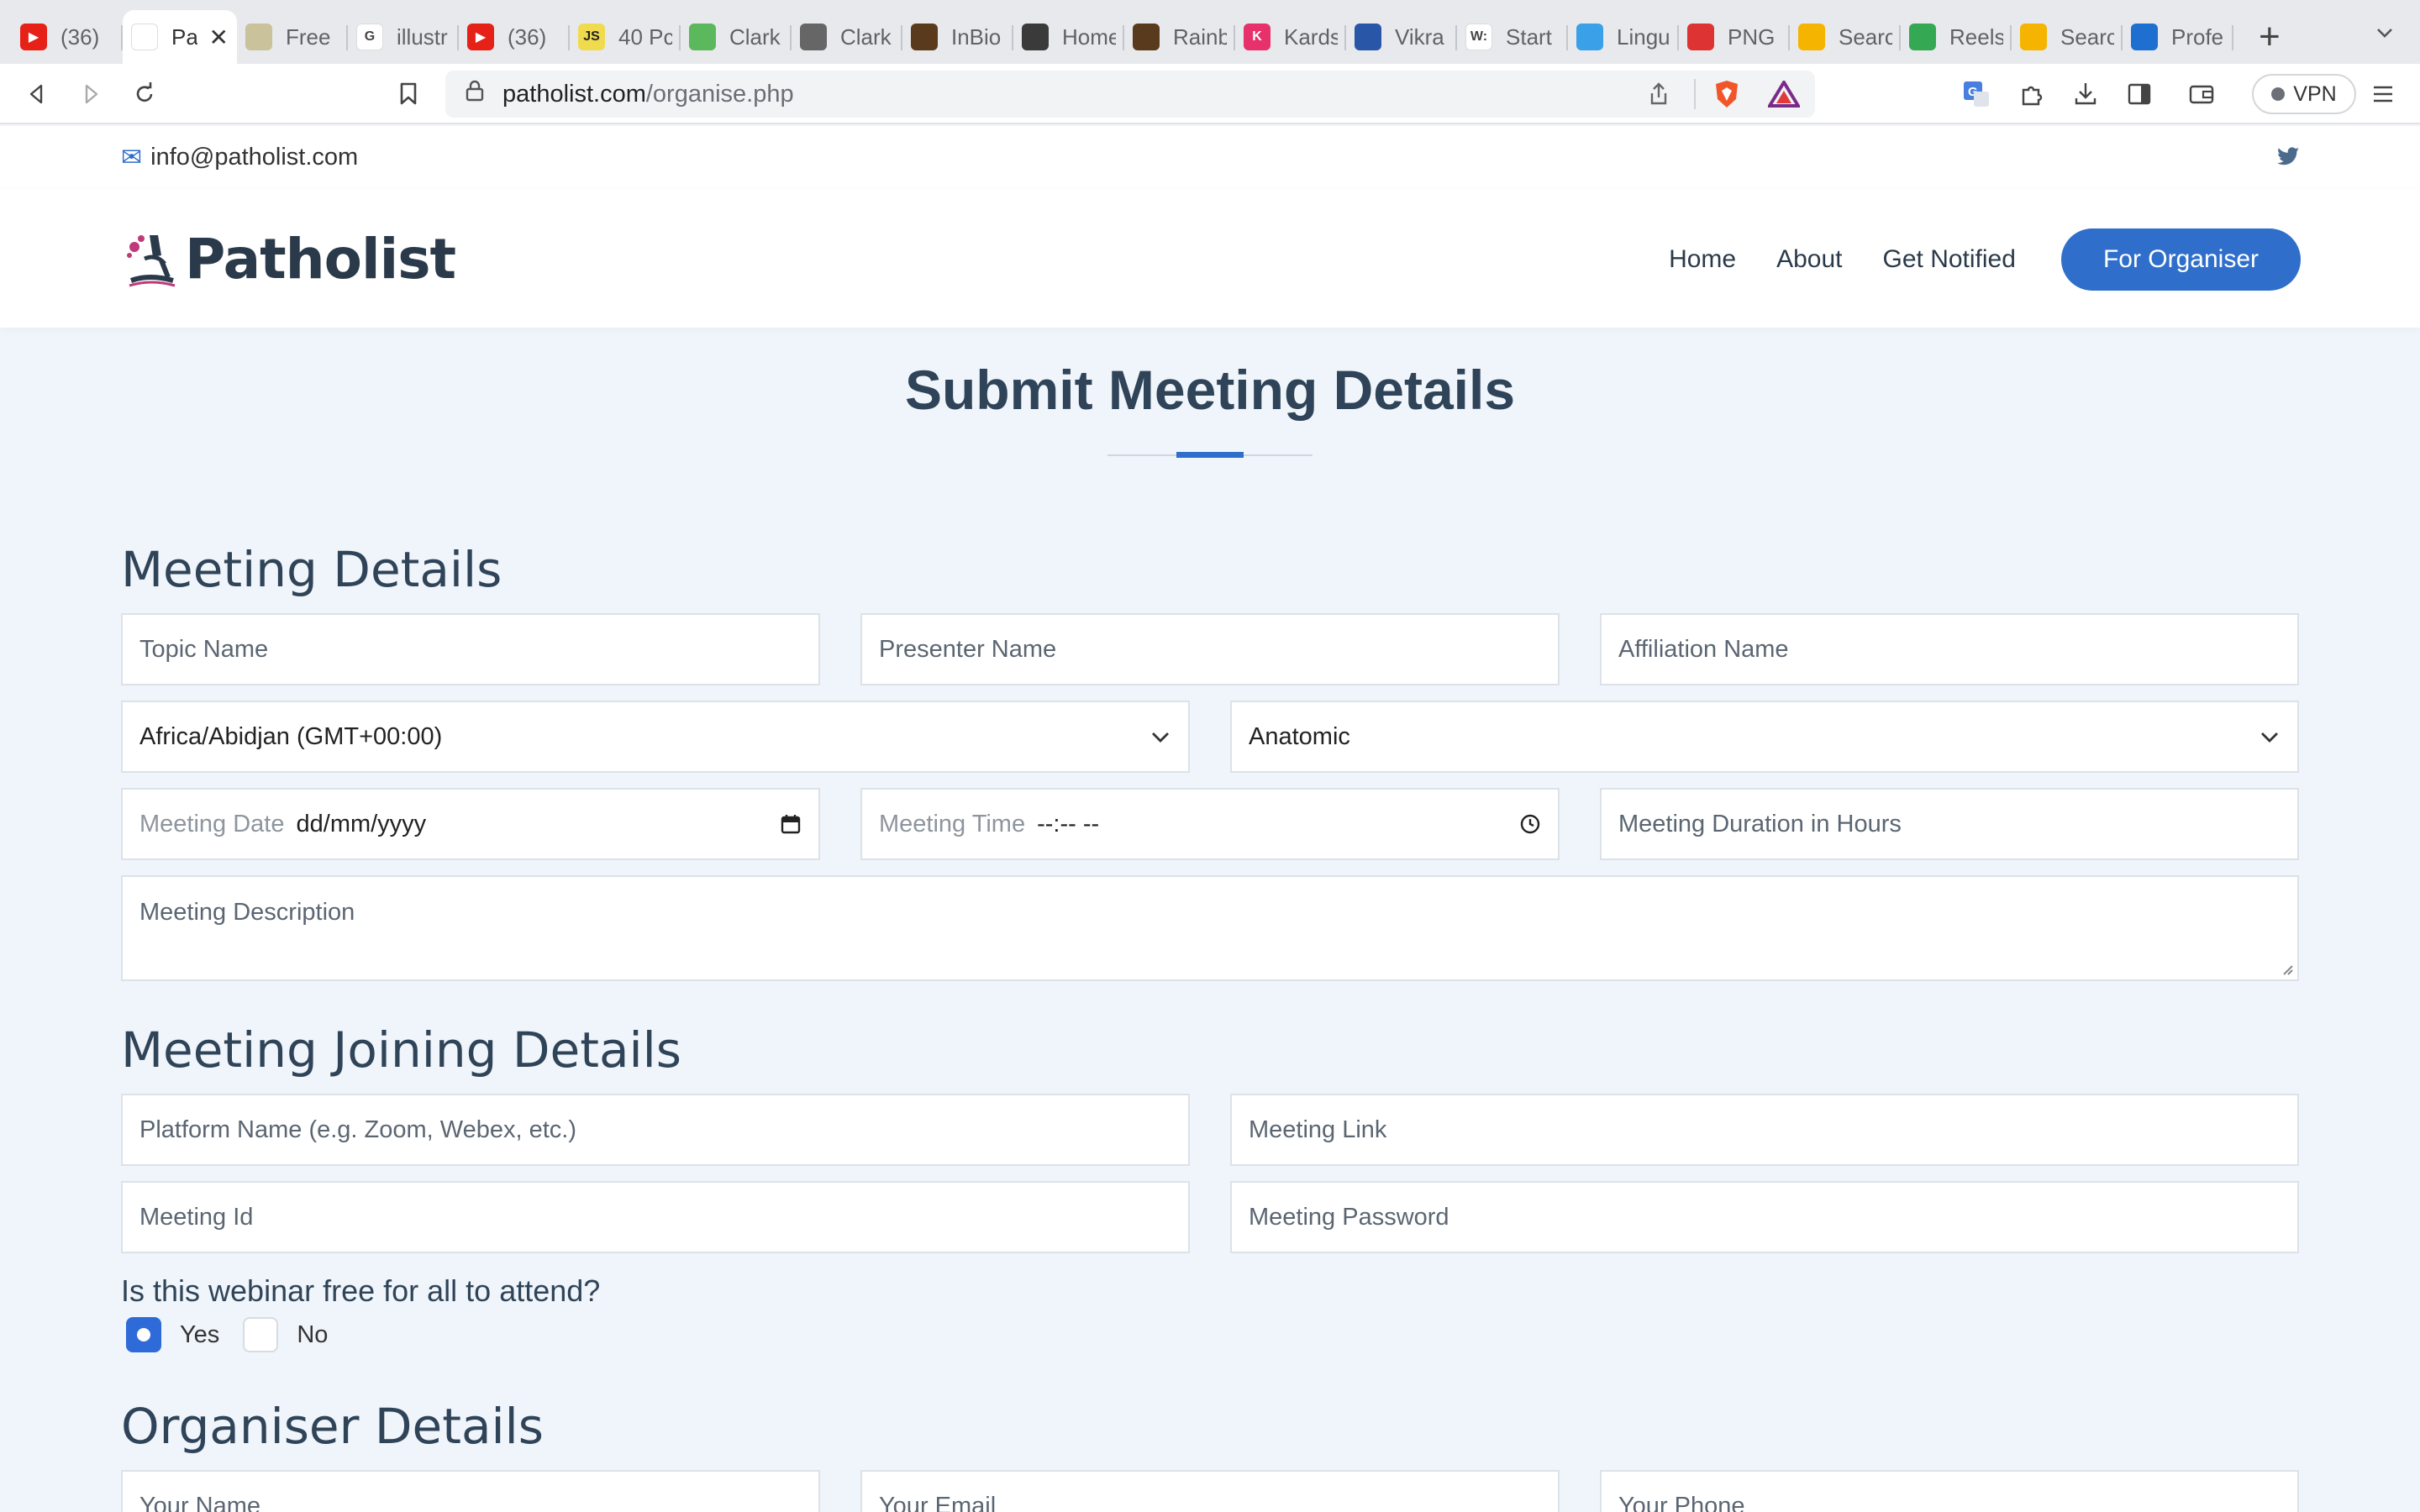  Describe the element at coordinates (1210, 390) in the screenshot. I see `page-title: Submit Meeting Details` at that location.